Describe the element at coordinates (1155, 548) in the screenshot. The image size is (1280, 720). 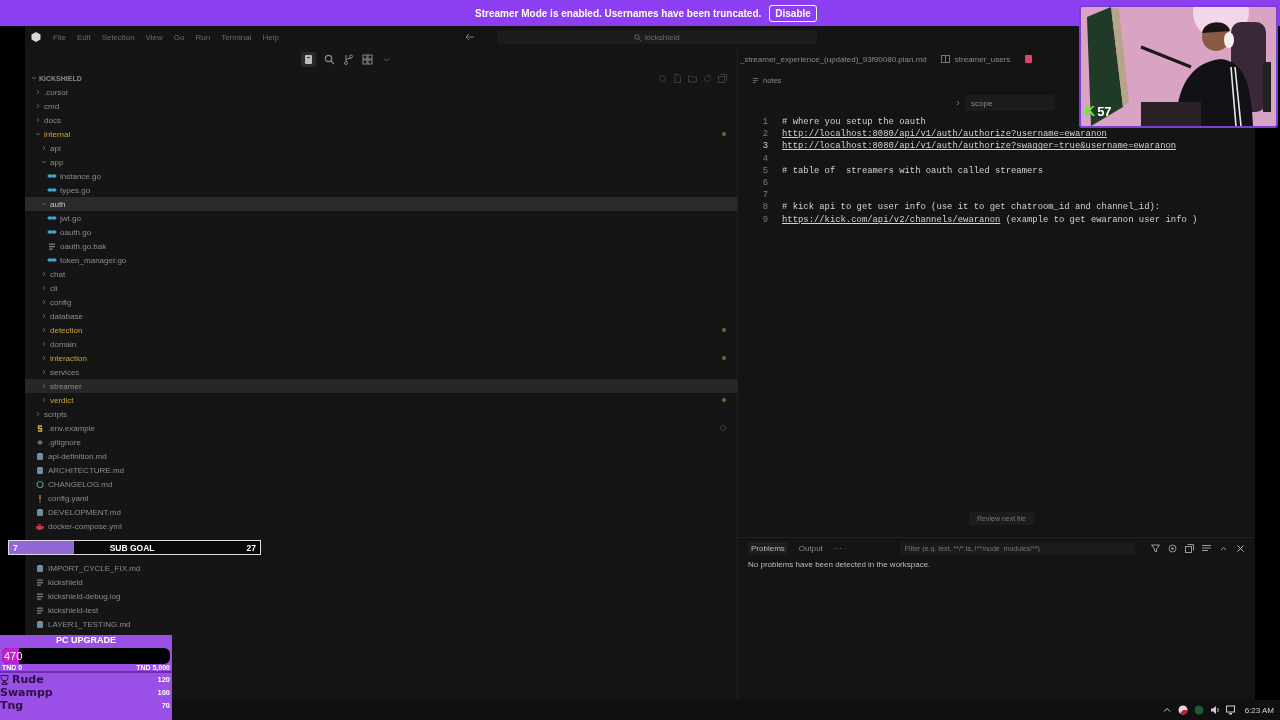
I see `filter-icon` at that location.